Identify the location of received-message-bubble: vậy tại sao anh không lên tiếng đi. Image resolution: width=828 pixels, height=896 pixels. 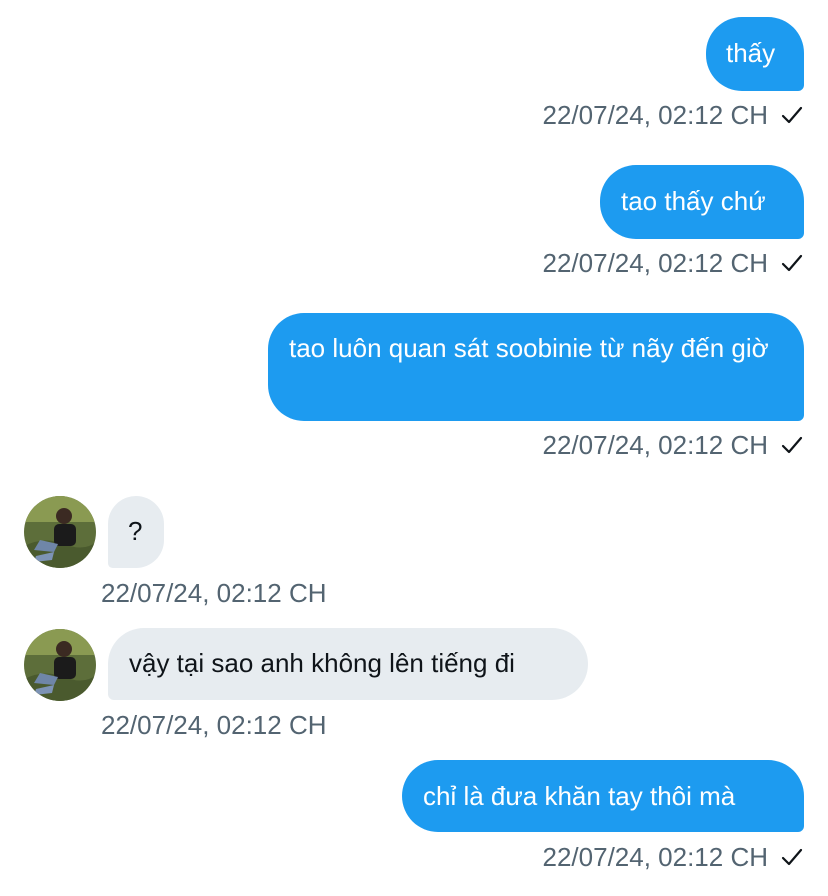
(348, 664).